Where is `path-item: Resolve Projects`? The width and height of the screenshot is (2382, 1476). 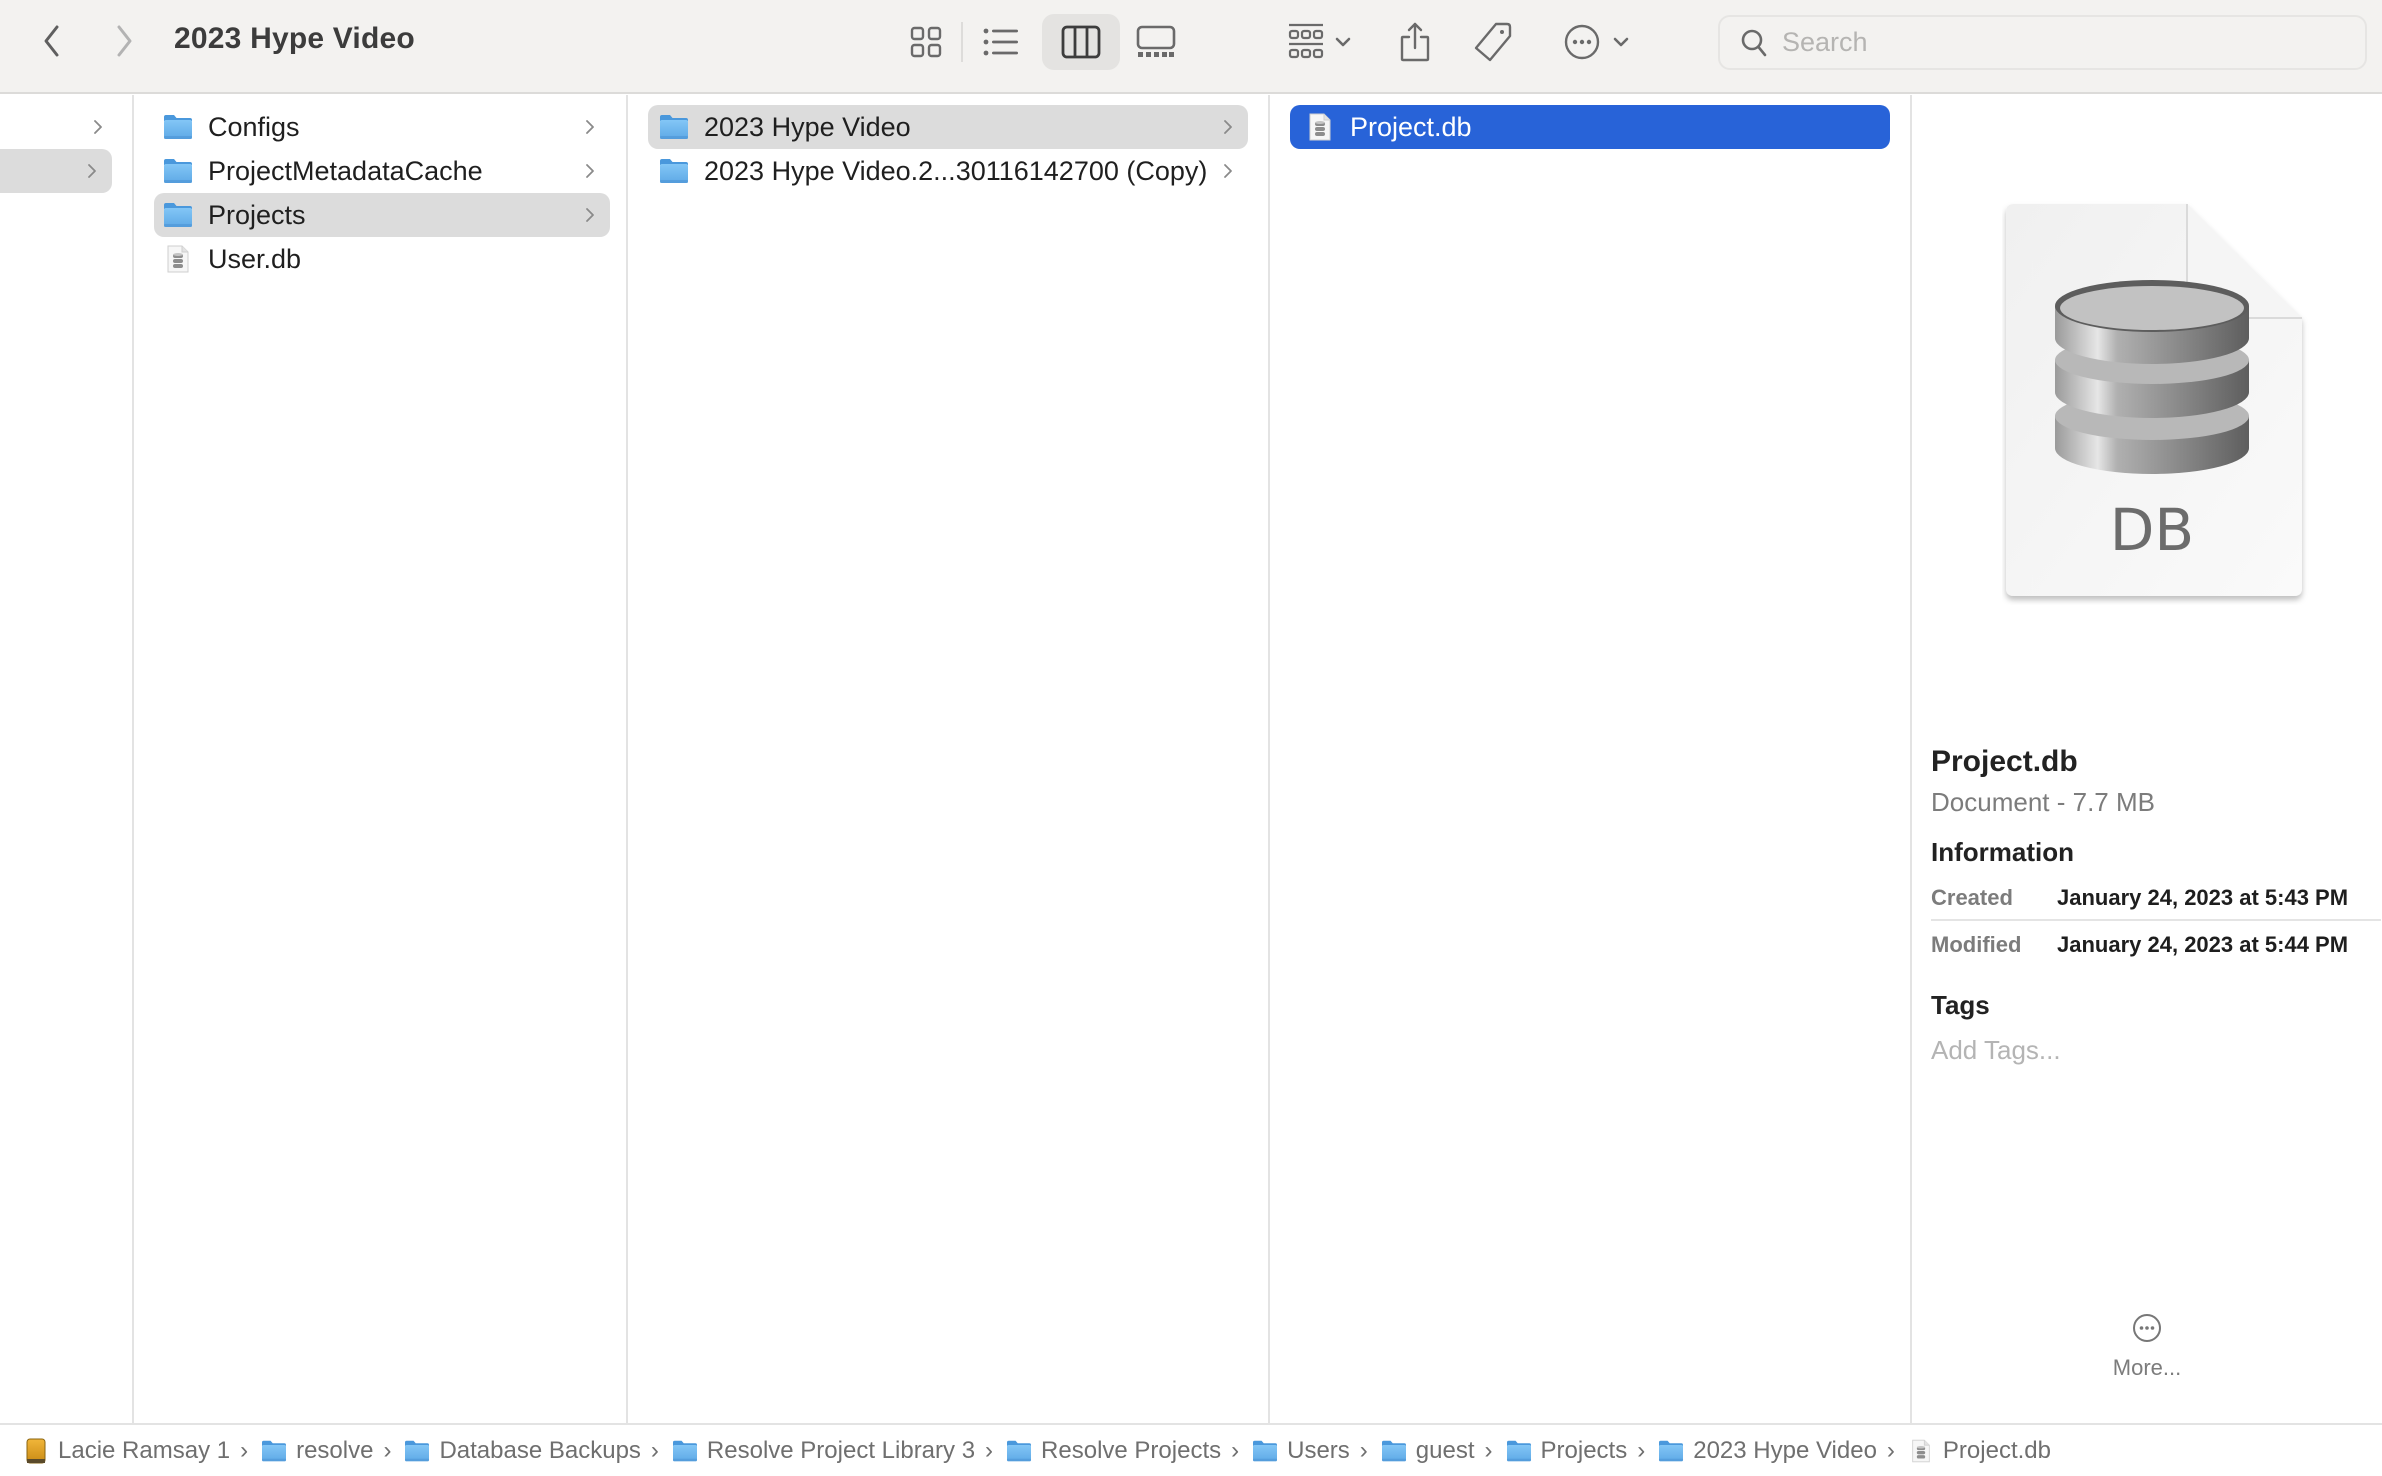
path-item: Resolve Projects is located at coordinates (1113, 1451).